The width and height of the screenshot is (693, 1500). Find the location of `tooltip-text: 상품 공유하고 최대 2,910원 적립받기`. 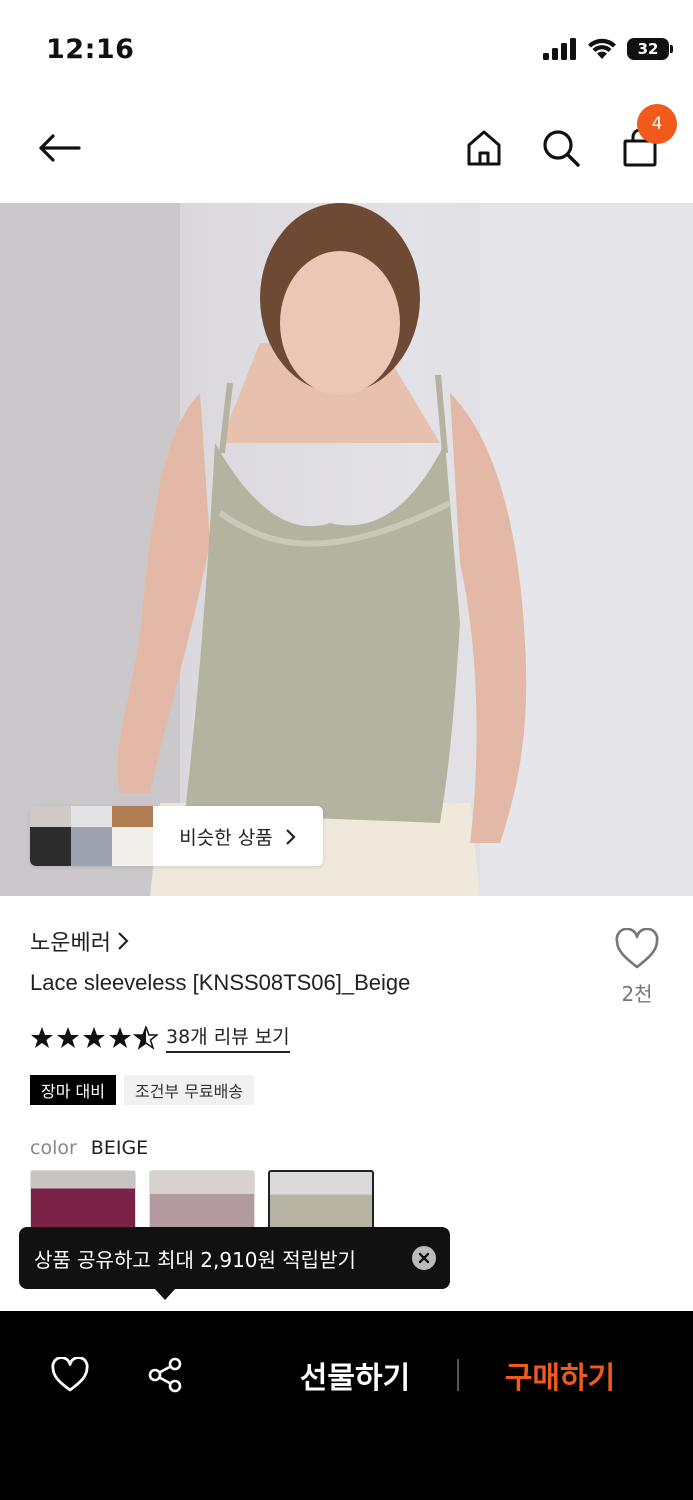

tooltip-text: 상품 공유하고 최대 2,910원 적립받기 is located at coordinates (195, 1259).